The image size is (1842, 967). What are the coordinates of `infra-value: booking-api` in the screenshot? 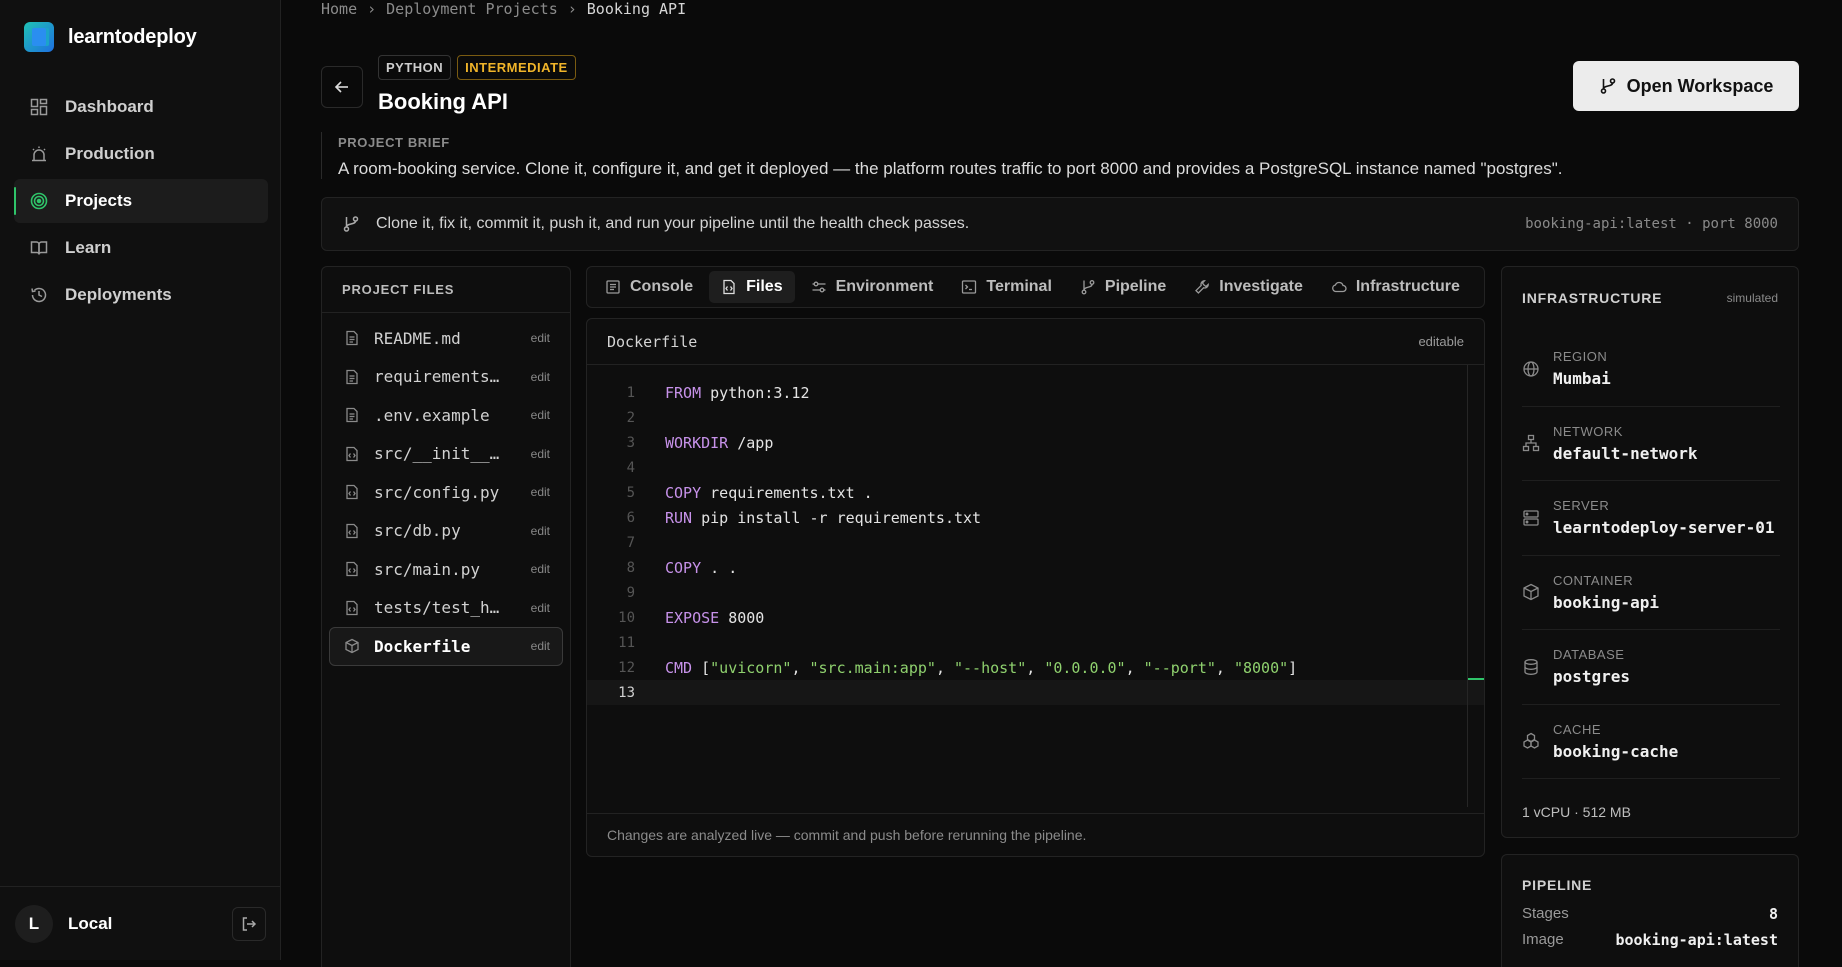 It's located at (1606, 602).